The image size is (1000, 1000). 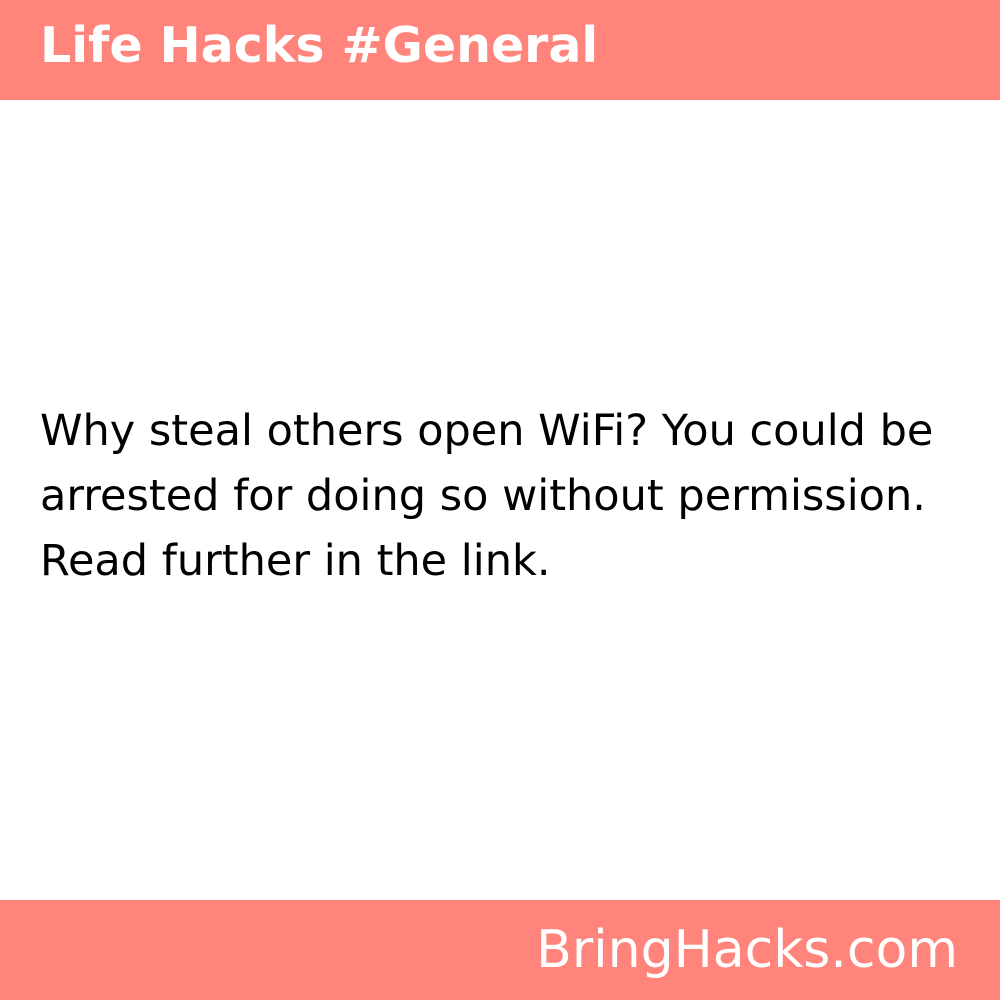 What do you see at coordinates (500, 950) in the screenshot?
I see `footer-banner: BringHacks.com` at bounding box center [500, 950].